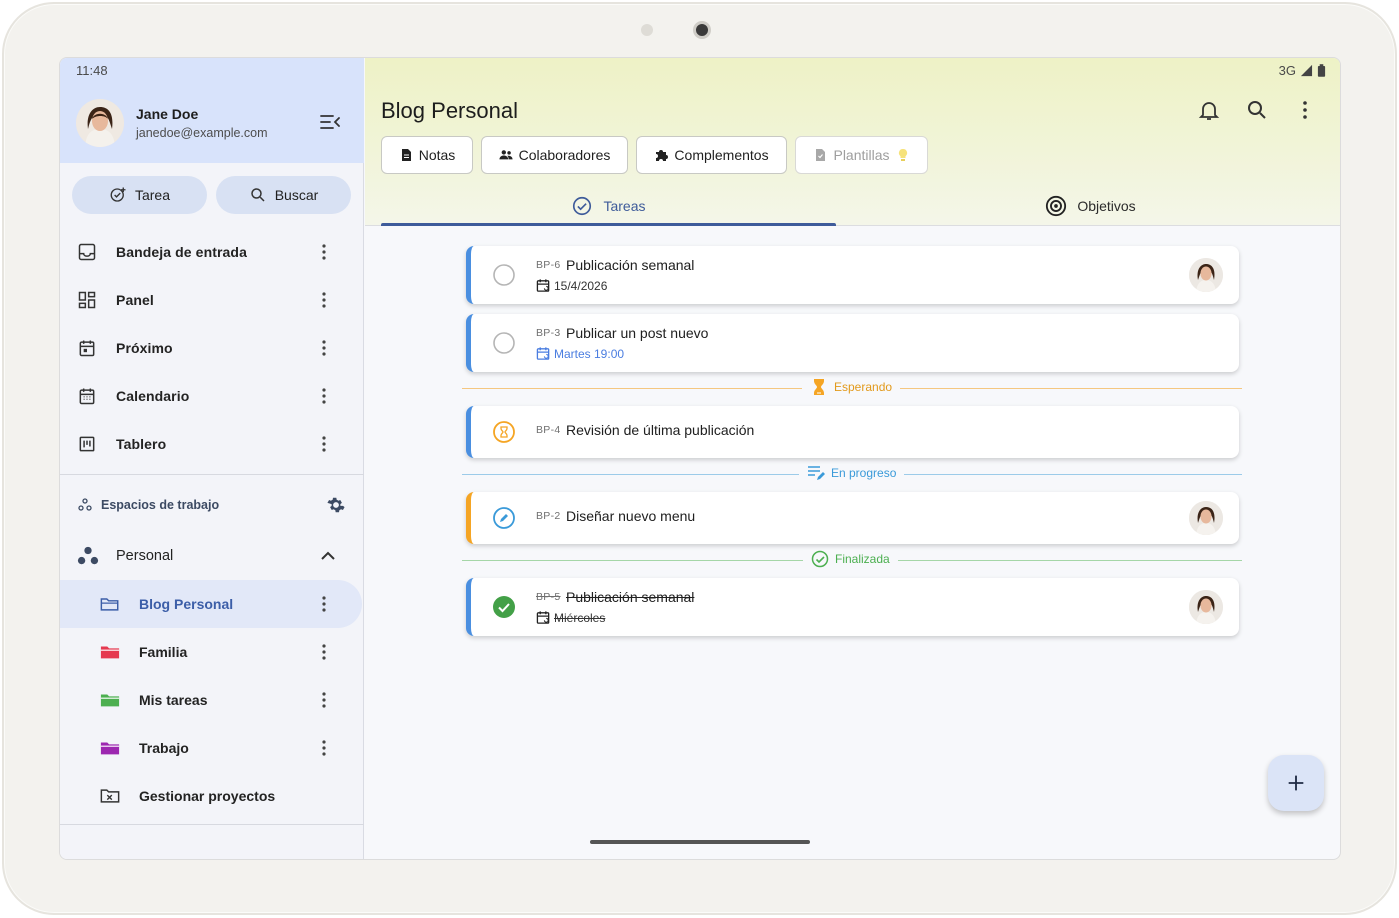 Image resolution: width=1399 pixels, height=918 pixels. What do you see at coordinates (543, 617) in the screenshot?
I see `calendar-repeat-icon` at bounding box center [543, 617].